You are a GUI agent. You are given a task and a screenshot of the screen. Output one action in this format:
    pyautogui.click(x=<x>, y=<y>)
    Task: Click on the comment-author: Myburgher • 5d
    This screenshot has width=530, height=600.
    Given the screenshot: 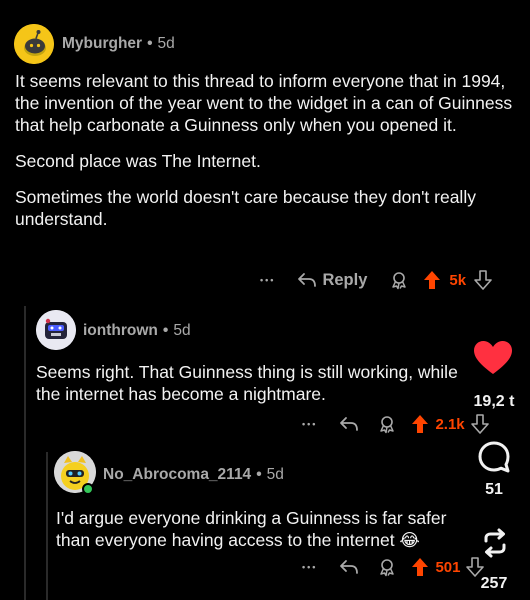 What is the action you would take?
    pyautogui.click(x=118, y=44)
    